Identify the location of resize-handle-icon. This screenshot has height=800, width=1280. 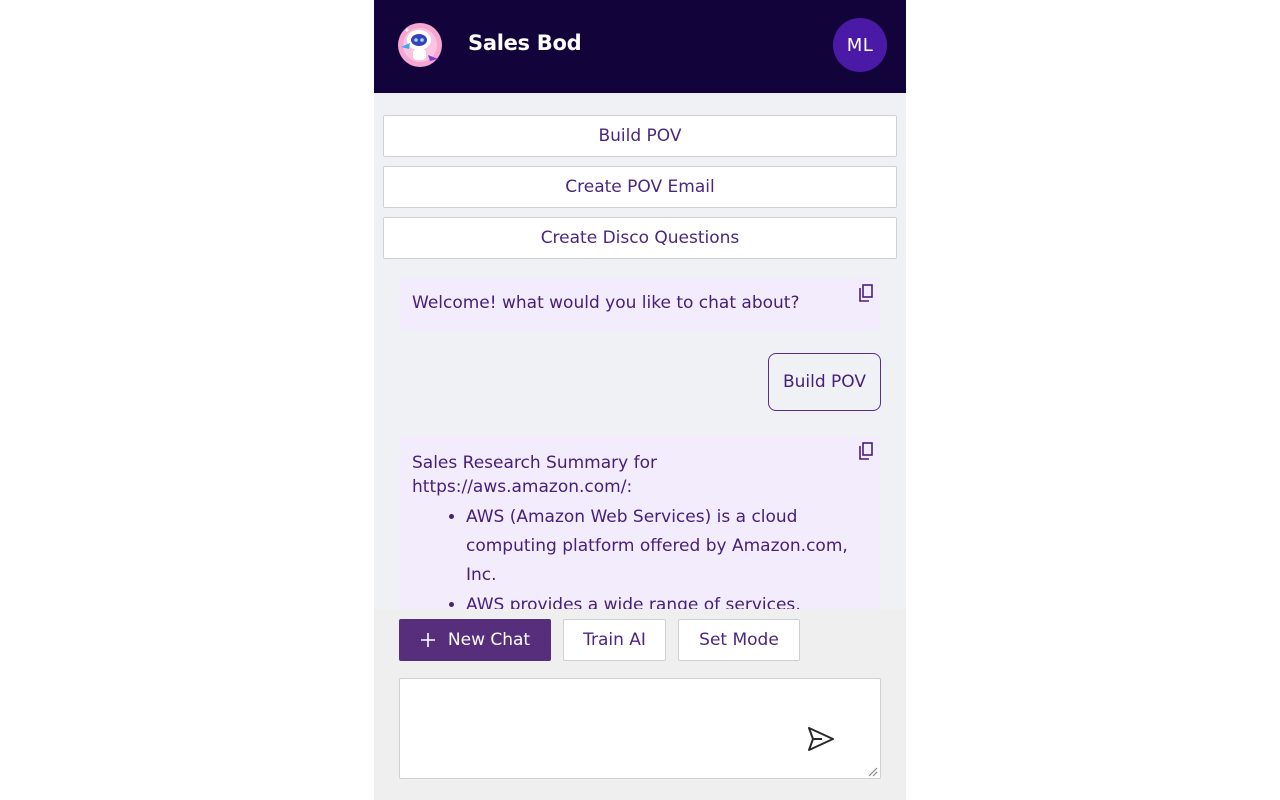
(872, 771).